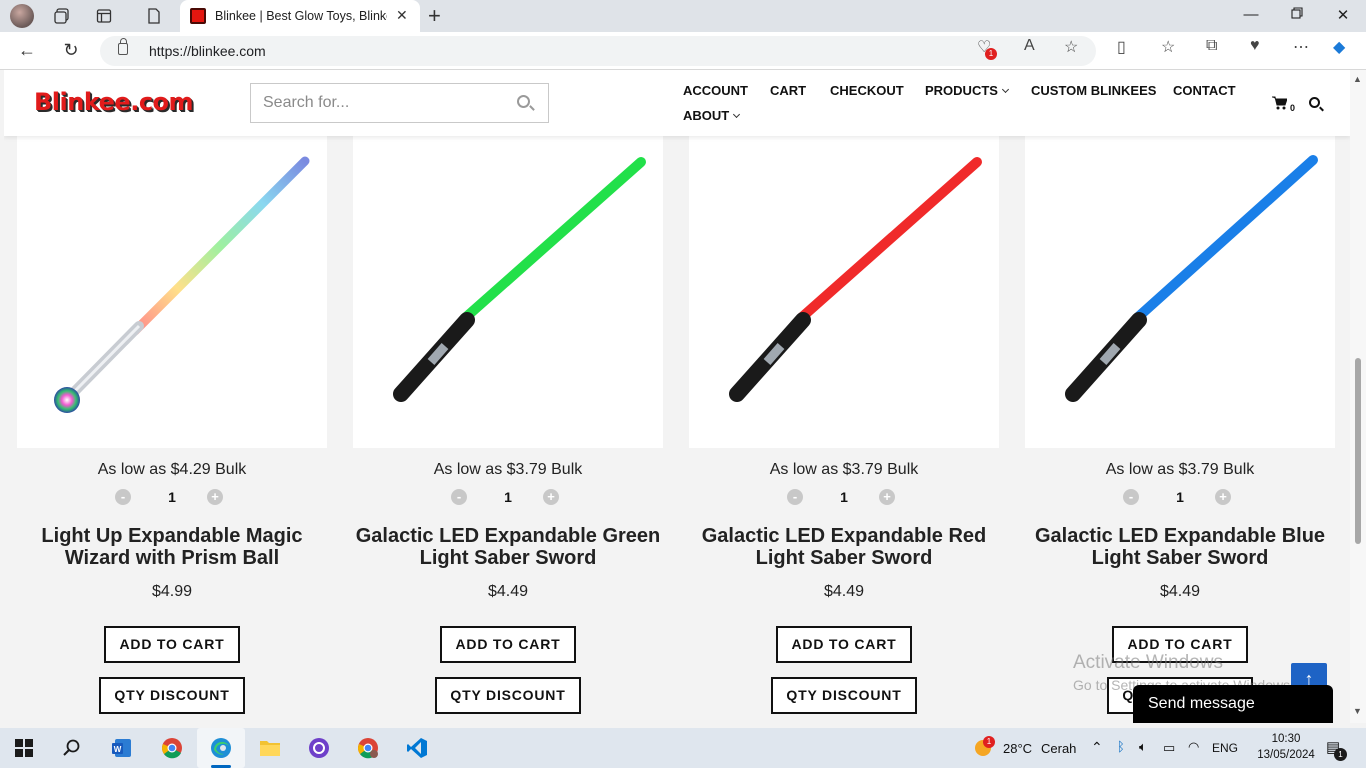 The width and height of the screenshot is (1366, 768). I want to click on product-price: $4.99, so click(172, 591).